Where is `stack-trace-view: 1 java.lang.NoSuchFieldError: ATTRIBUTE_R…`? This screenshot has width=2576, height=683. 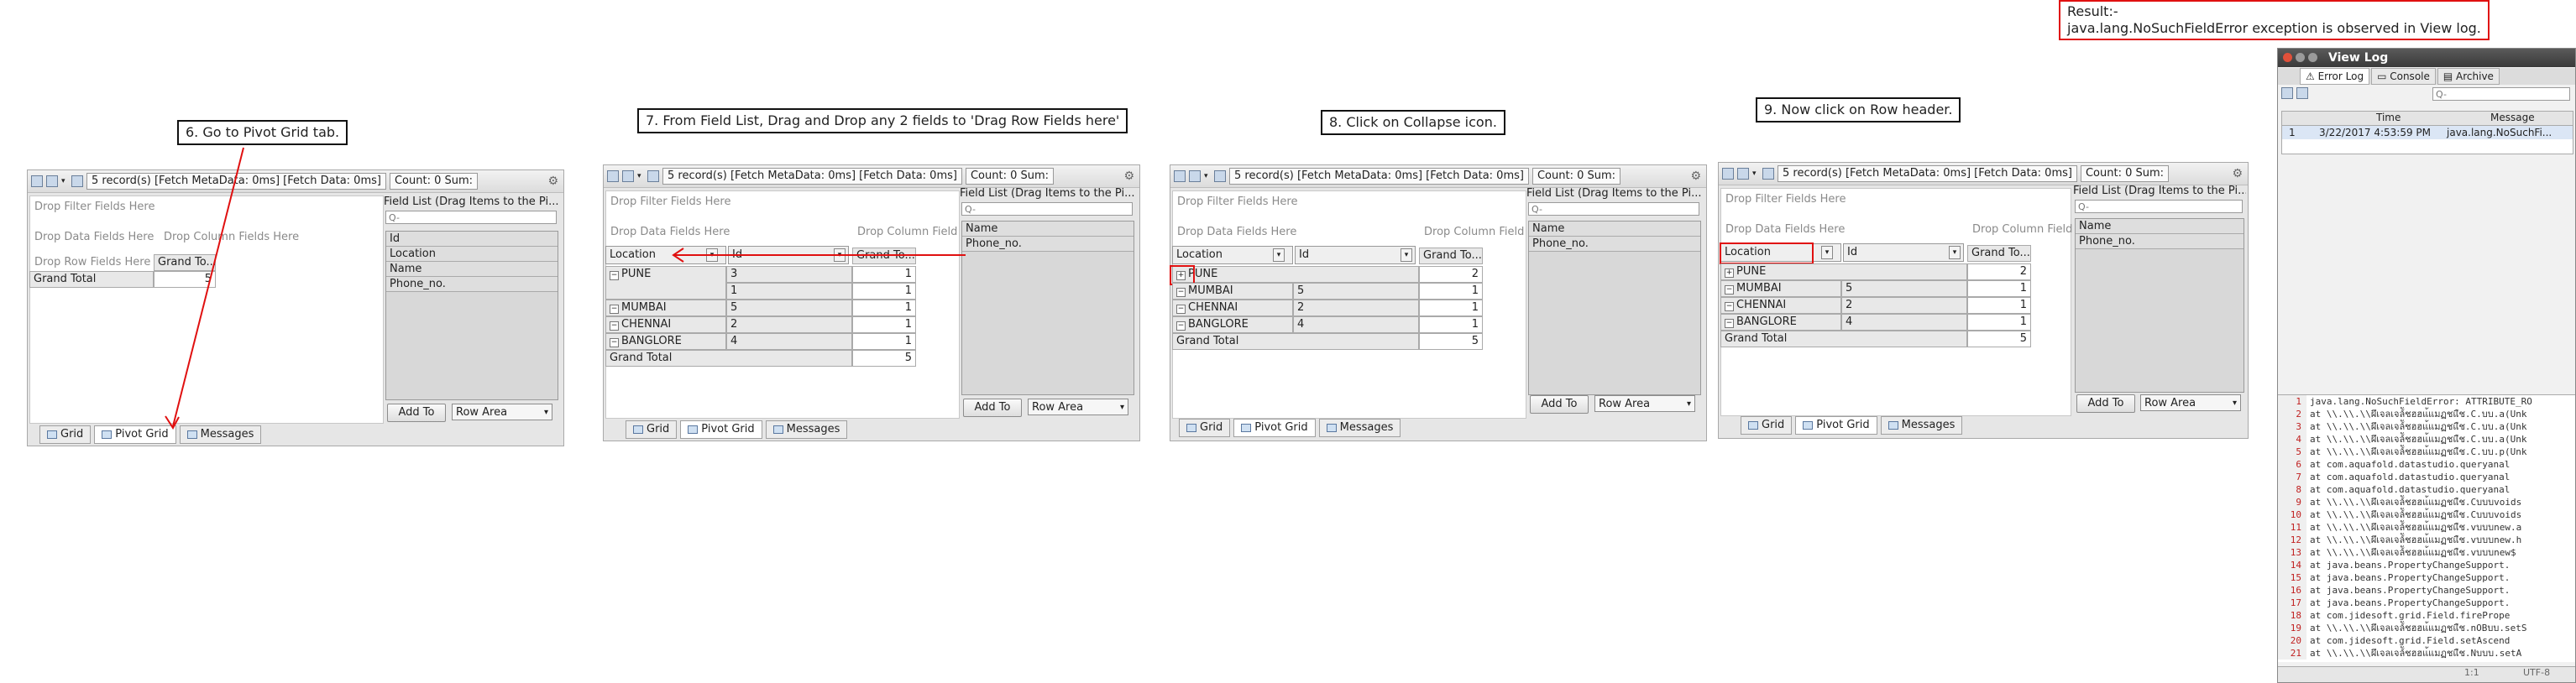 stack-trace-view: 1 java.lang.NoSuchFieldError: ATTRIBUTE_R… is located at coordinates (2427, 528).